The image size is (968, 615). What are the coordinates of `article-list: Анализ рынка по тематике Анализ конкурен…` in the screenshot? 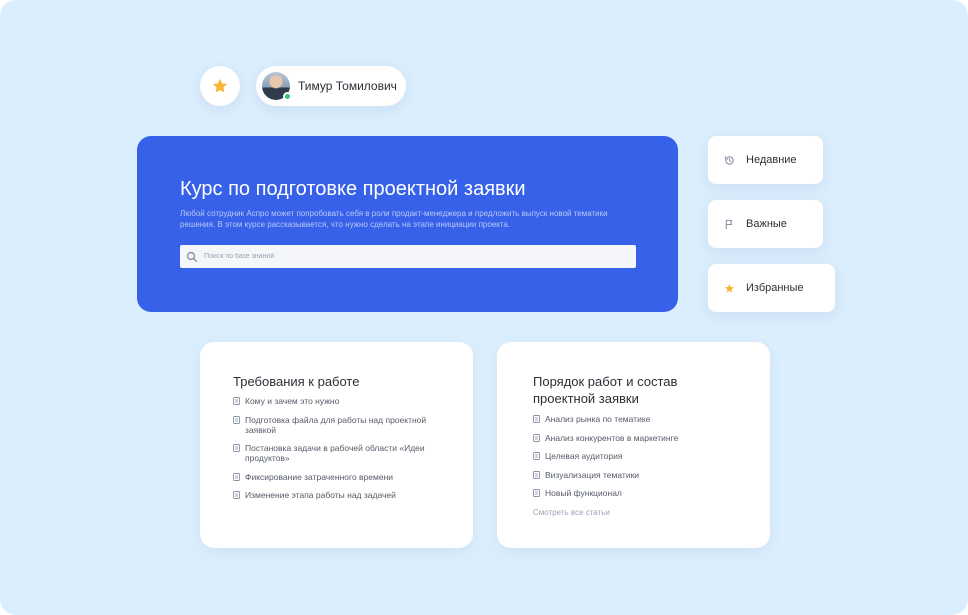 It's located at (643, 460).